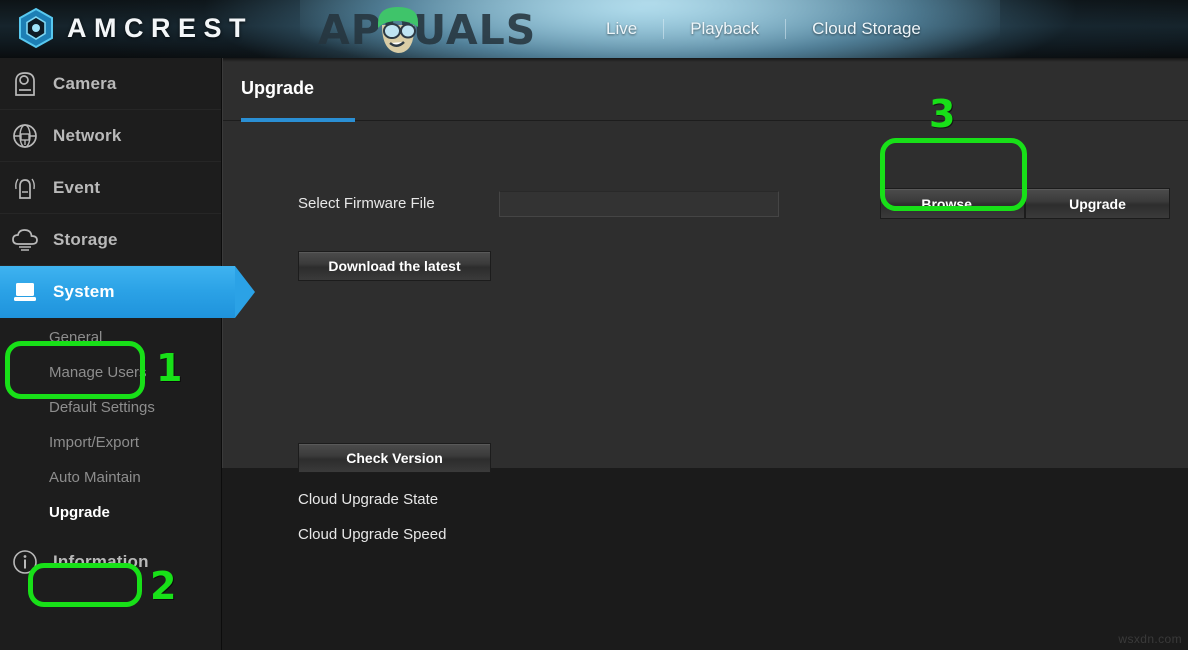 The height and width of the screenshot is (650, 1188). Describe the element at coordinates (372, 534) in the screenshot. I see `cloud-upgrade-speed-label: Cloud Upgrade Speed` at that location.